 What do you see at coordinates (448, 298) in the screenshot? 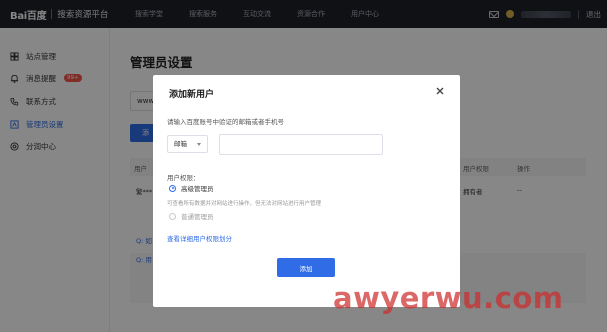
I see `watermark: awyerwu.com` at bounding box center [448, 298].